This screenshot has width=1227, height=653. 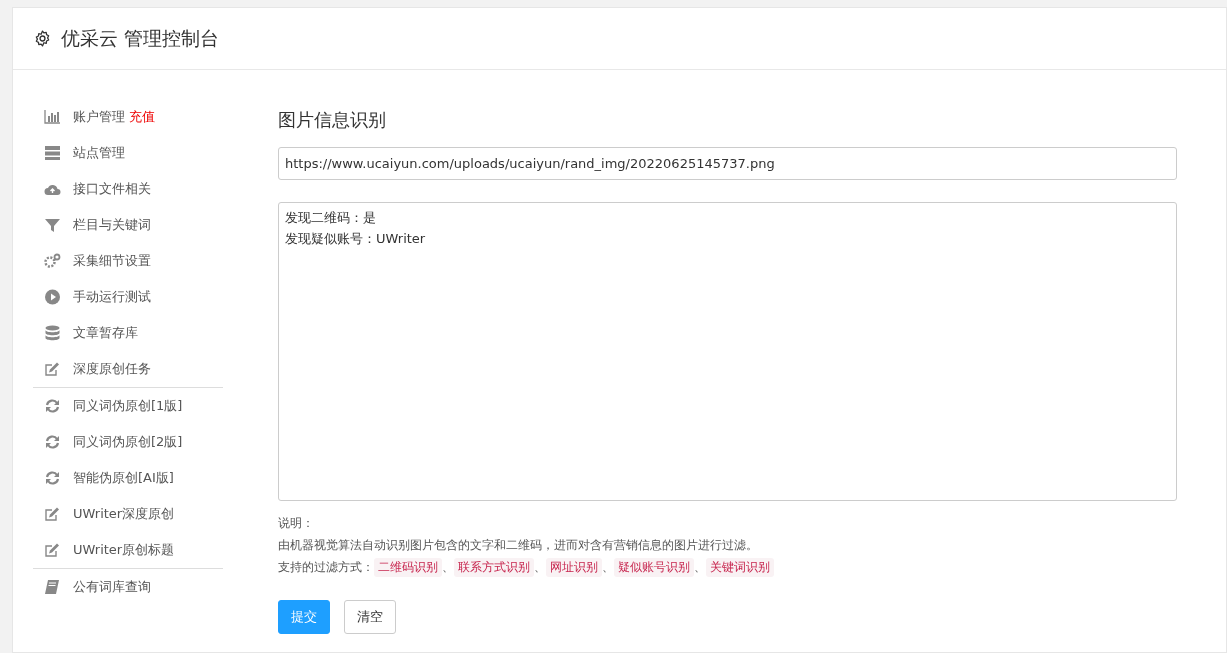 I want to click on database-icon, so click(x=52, y=333).